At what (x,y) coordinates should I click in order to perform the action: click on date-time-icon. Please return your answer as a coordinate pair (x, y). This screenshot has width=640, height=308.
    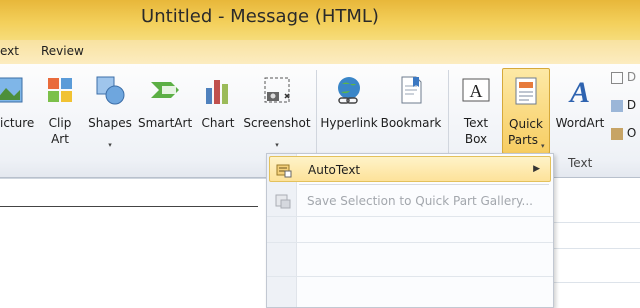
    Looking at the image, I should click on (617, 105).